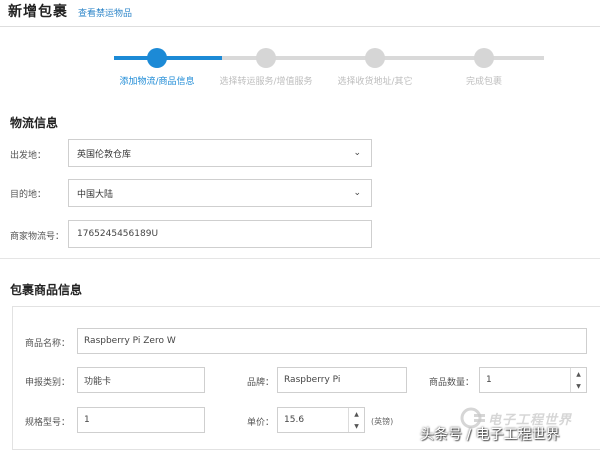 The image size is (600, 450). I want to click on quantity-spin-buttons: ▲ ▼, so click(578, 380).